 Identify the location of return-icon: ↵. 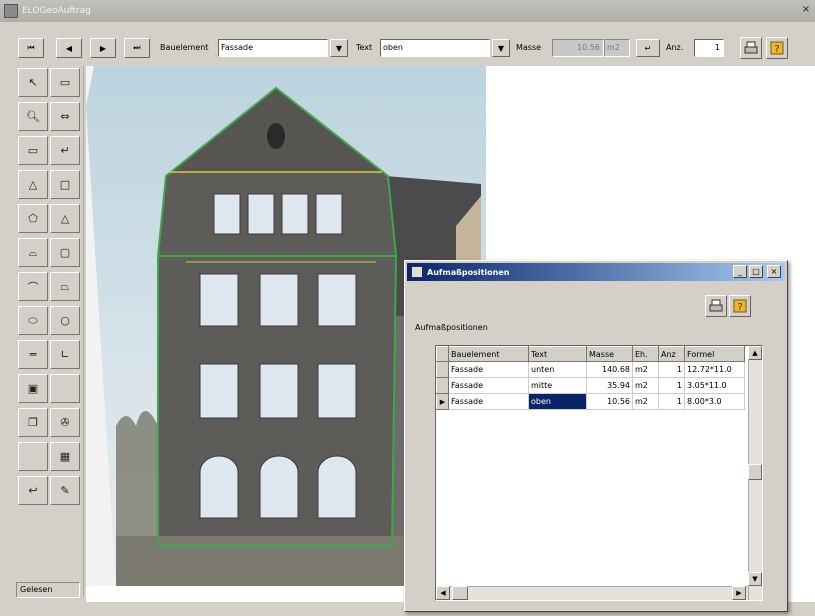
(65, 150).